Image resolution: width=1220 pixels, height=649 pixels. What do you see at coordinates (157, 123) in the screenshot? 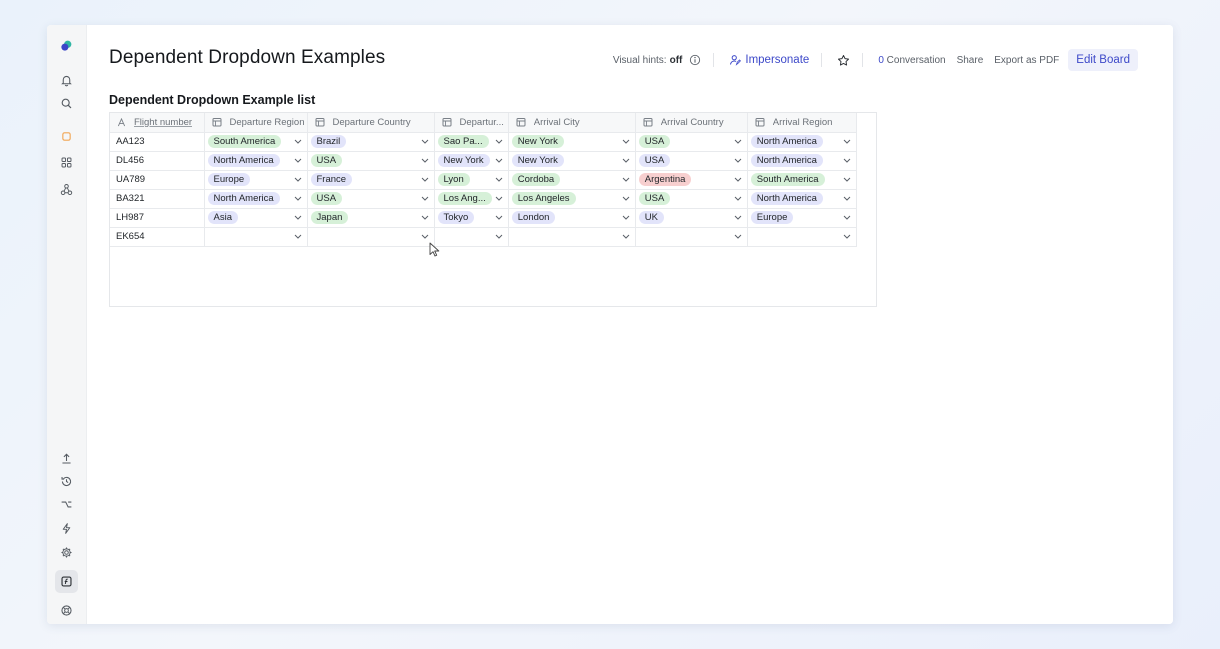
I see `column-header: Flight number` at bounding box center [157, 123].